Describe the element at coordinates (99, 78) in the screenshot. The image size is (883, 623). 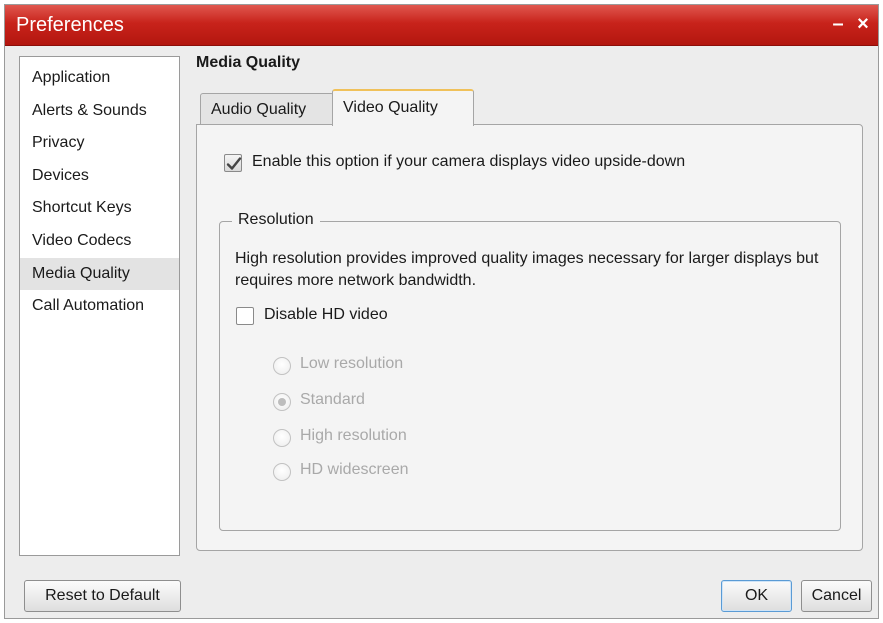
I see `sidebar-item-application: Application` at that location.